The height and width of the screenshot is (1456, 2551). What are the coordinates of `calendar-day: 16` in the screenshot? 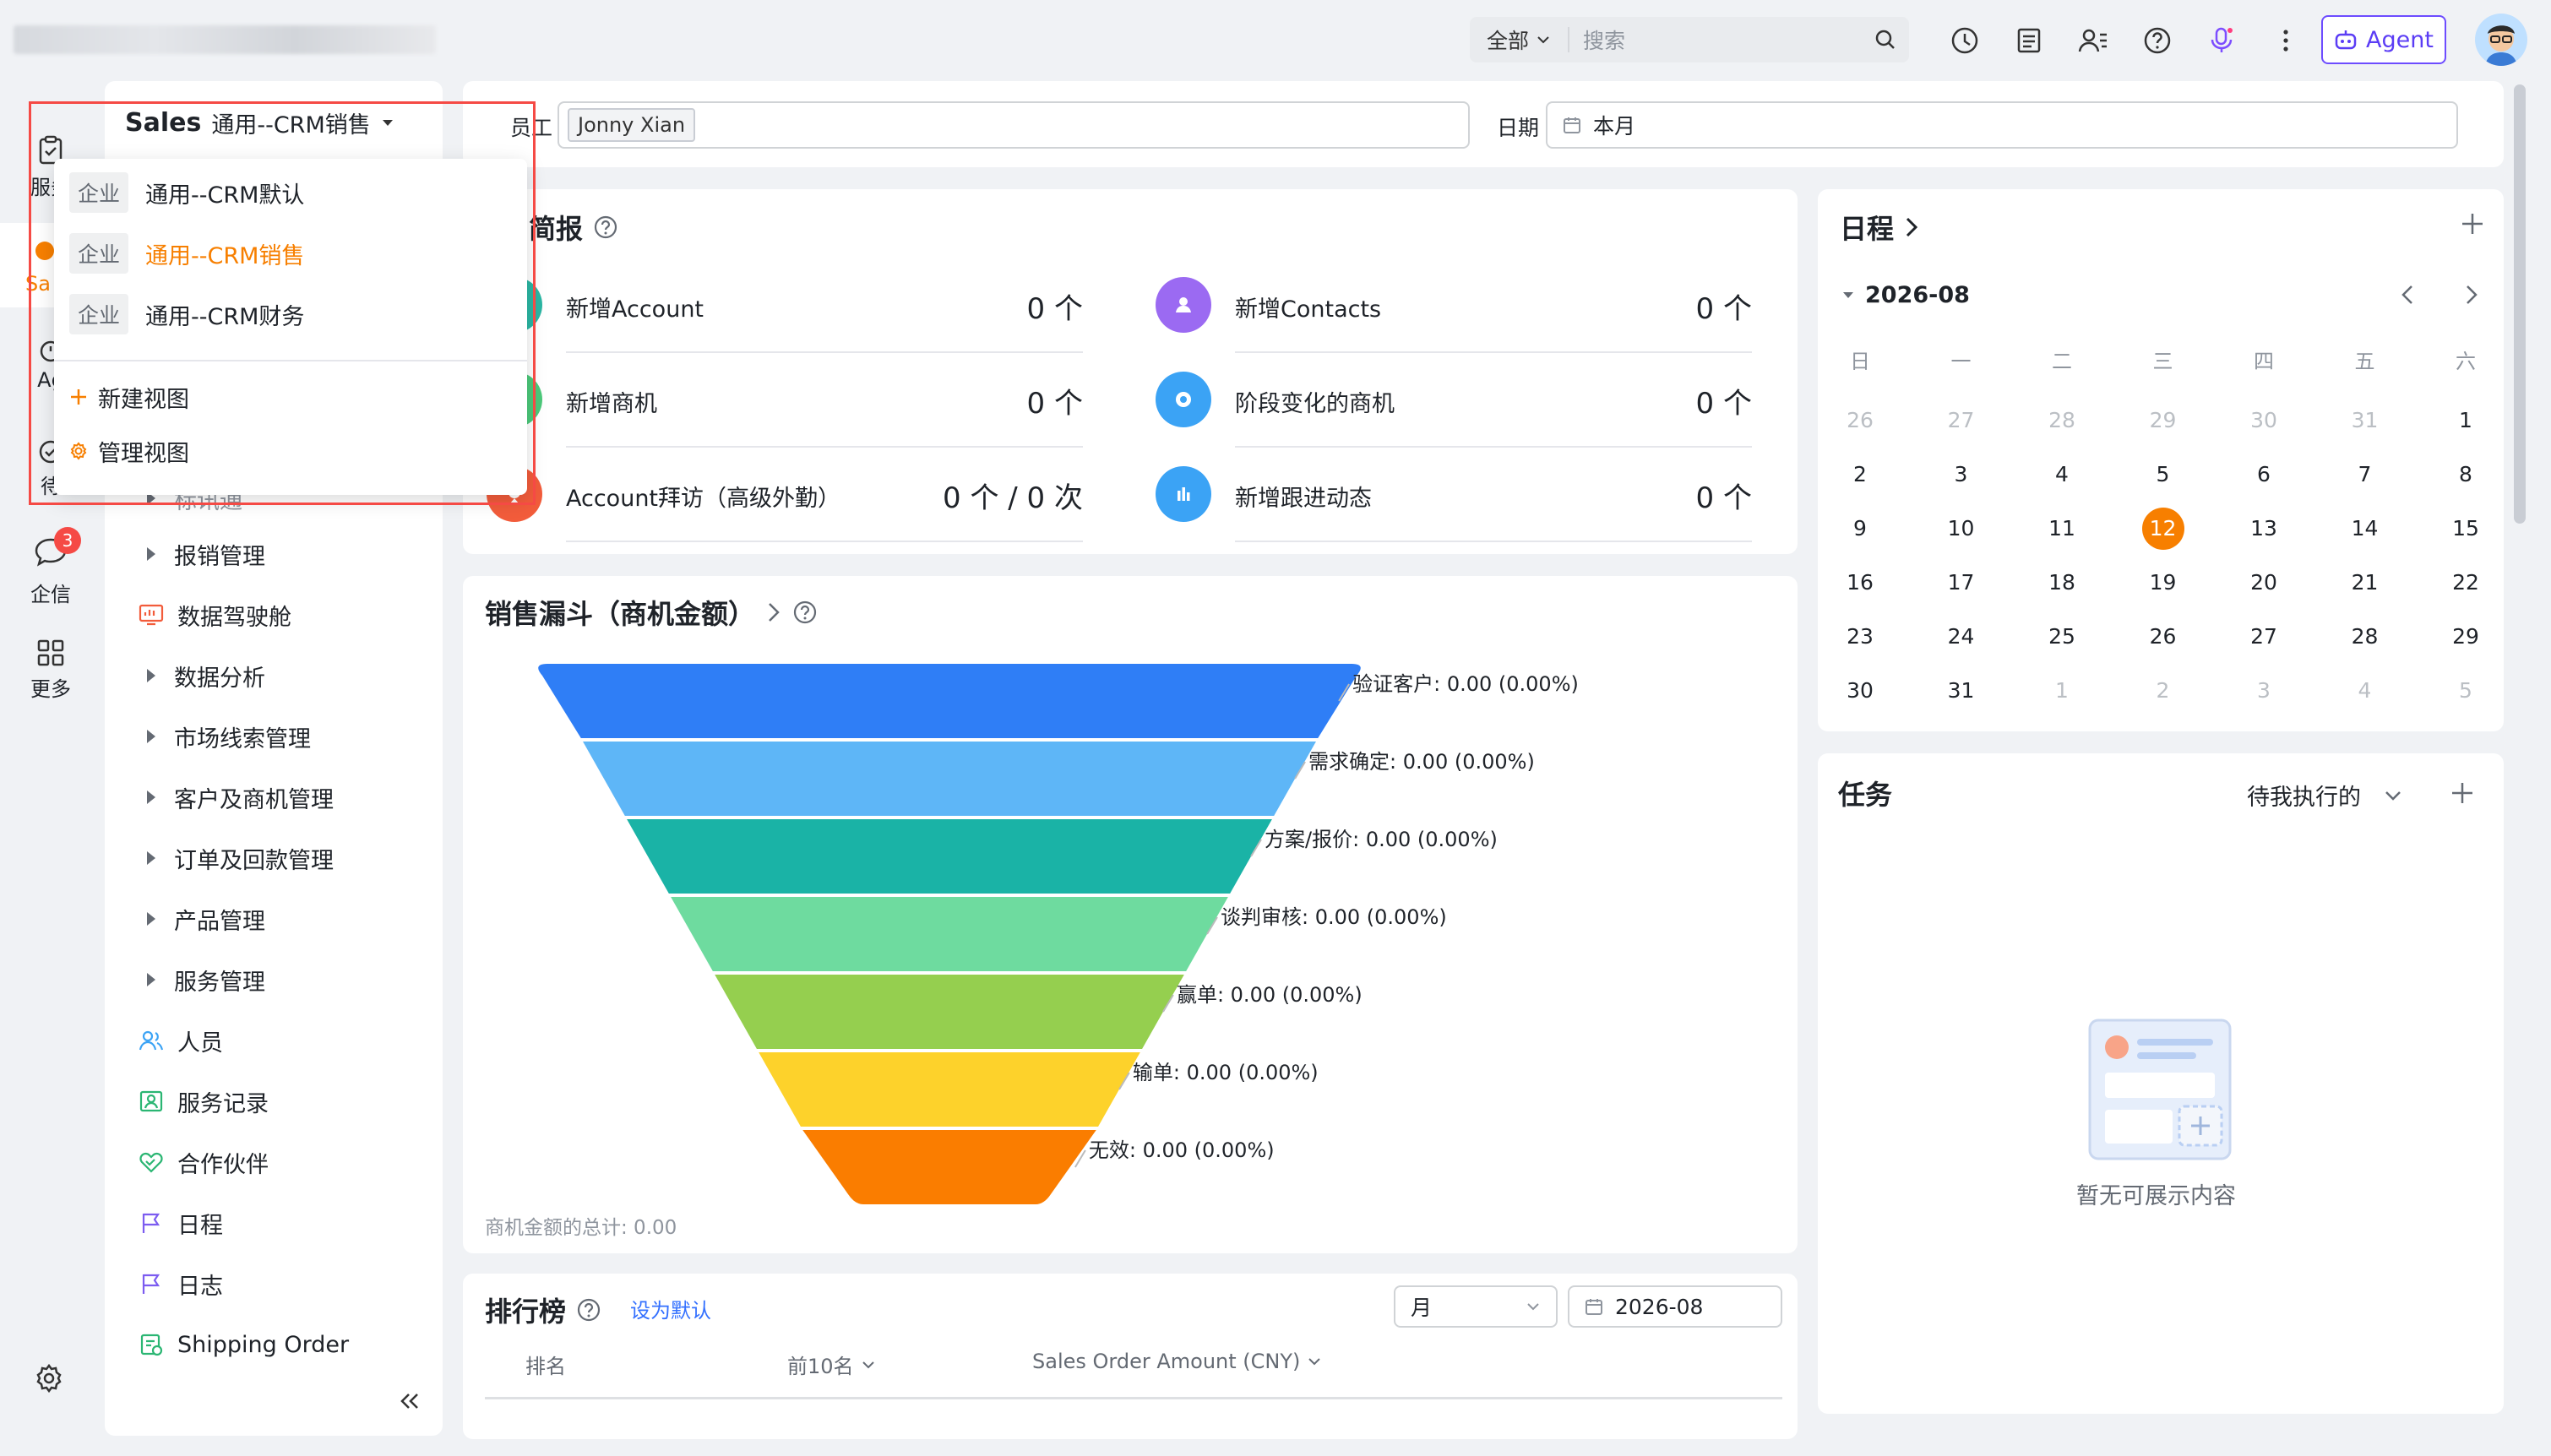 It's located at (1860, 582).